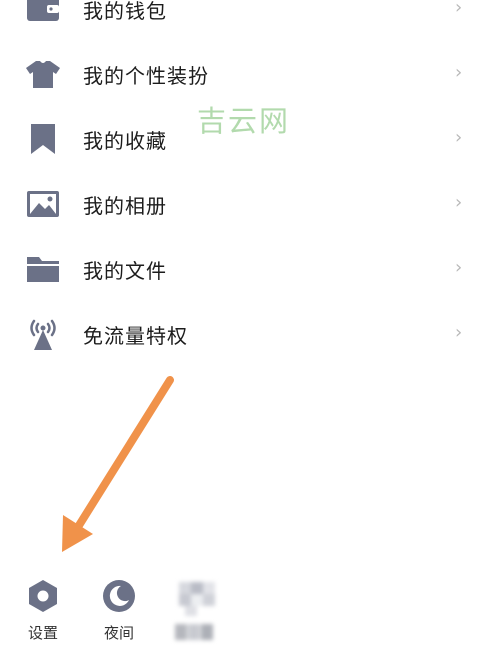 This screenshot has width=486, height=655. I want to click on blurred-icon, so click(197, 599).